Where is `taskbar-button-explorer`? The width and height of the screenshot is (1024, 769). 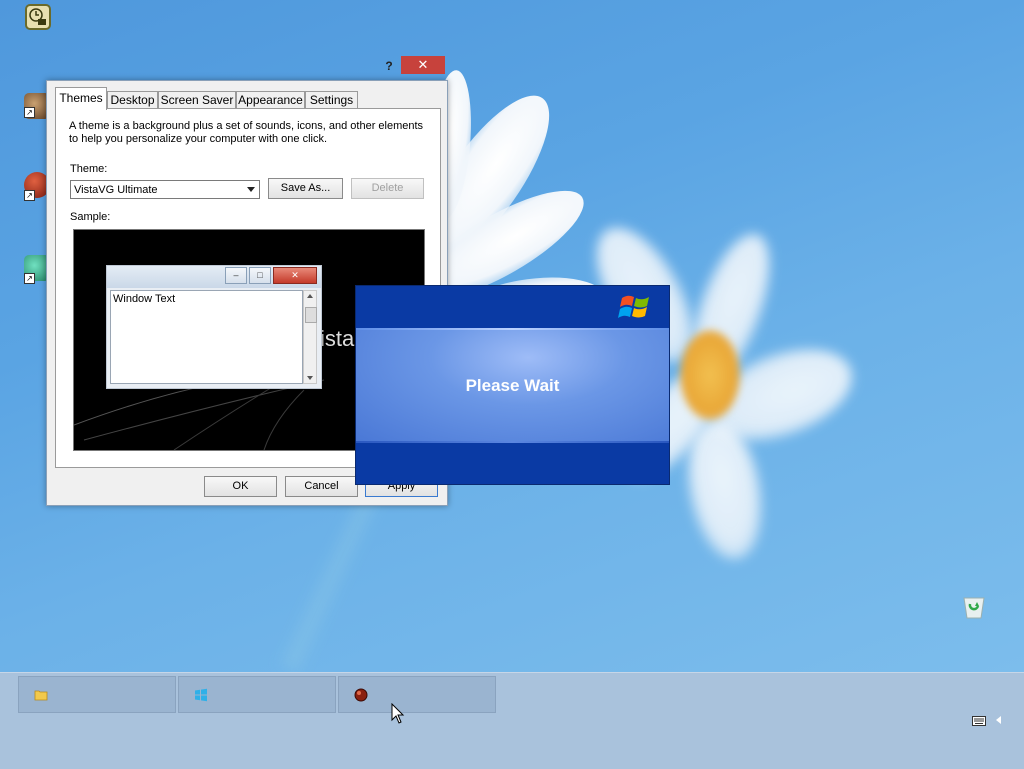 taskbar-button-explorer is located at coordinates (97, 694).